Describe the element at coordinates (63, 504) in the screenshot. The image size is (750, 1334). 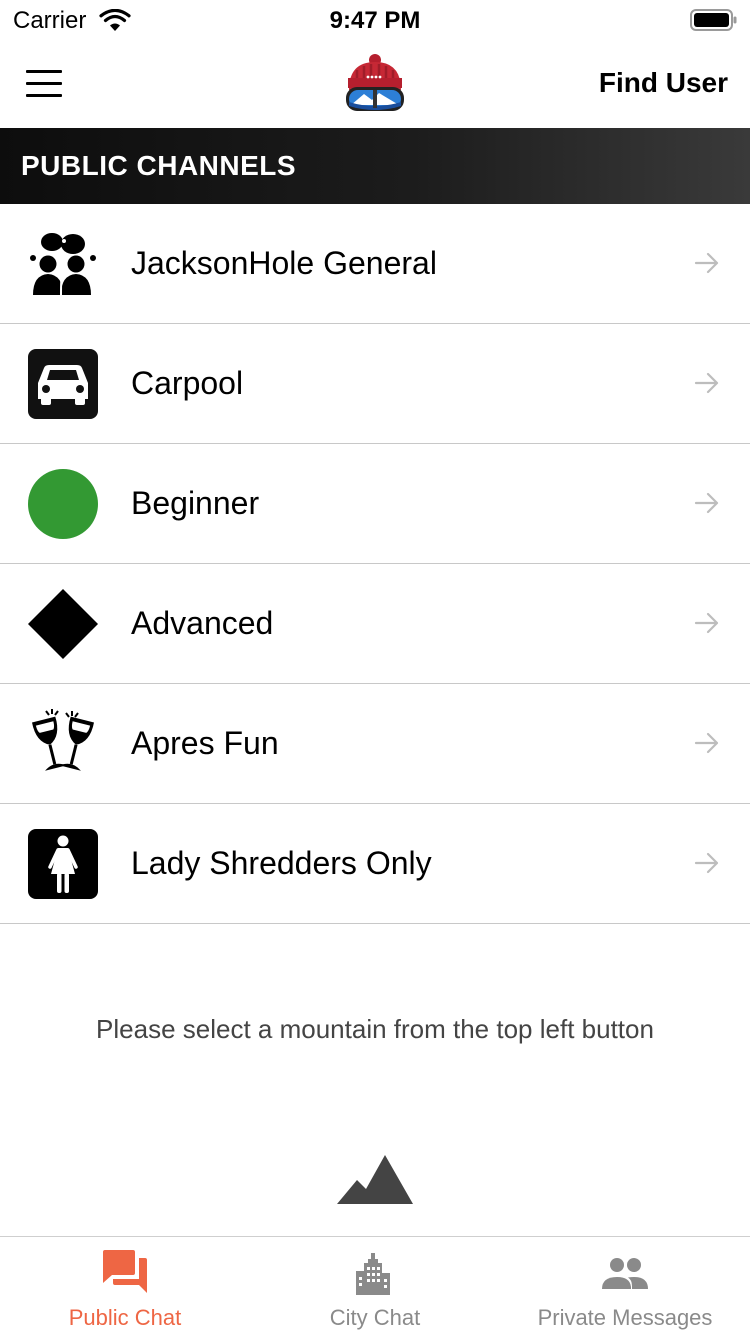
I see `green-circle-icon` at that location.